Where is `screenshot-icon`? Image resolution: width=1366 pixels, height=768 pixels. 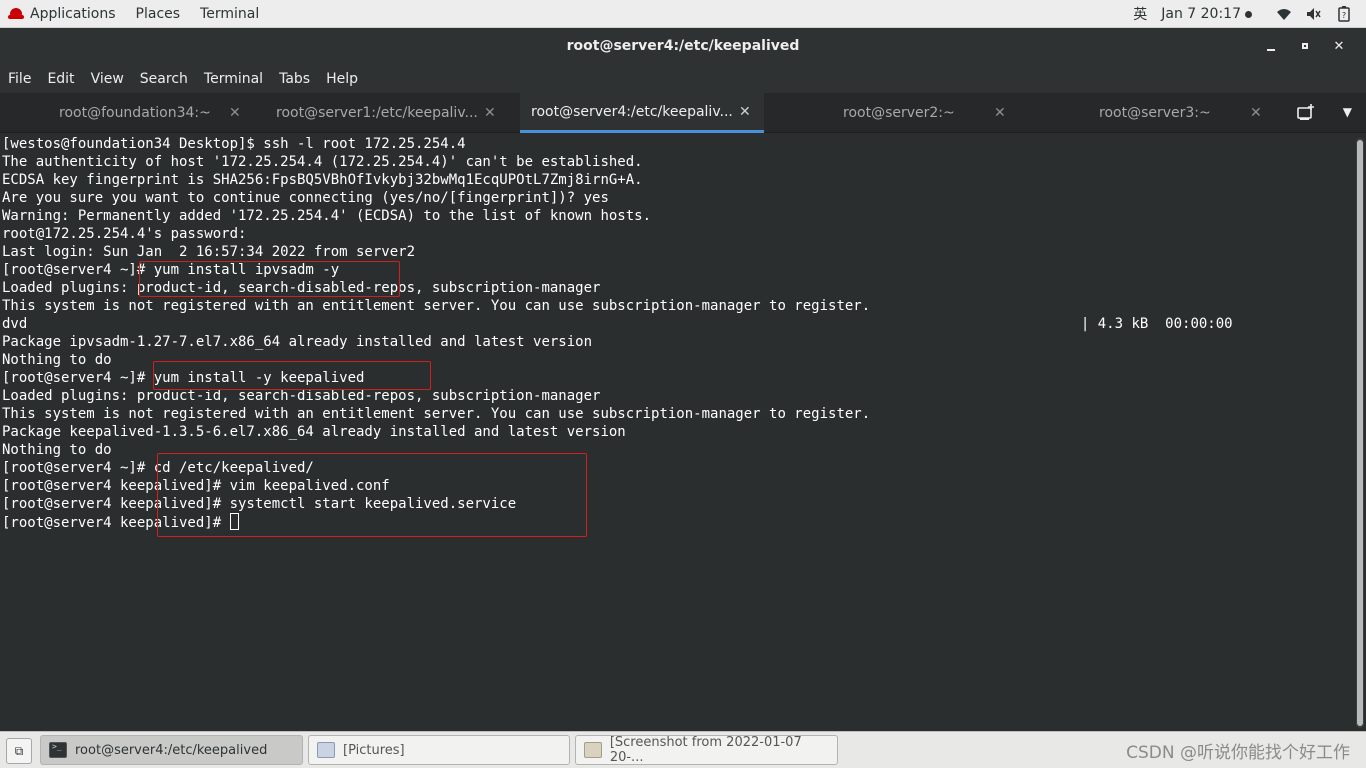
screenshot-icon is located at coordinates (593, 750).